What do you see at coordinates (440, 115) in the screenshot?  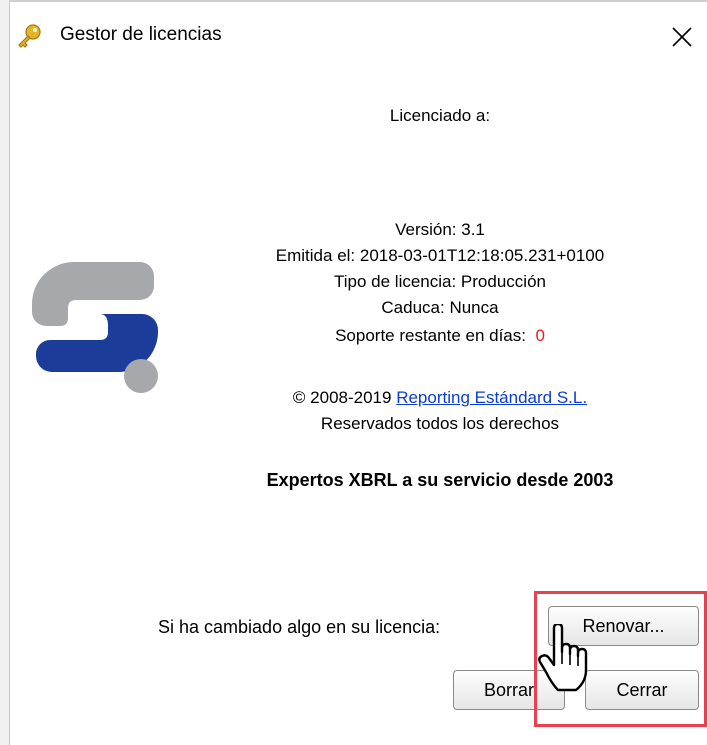 I see `licensed-to-label: Licenciado a:` at bounding box center [440, 115].